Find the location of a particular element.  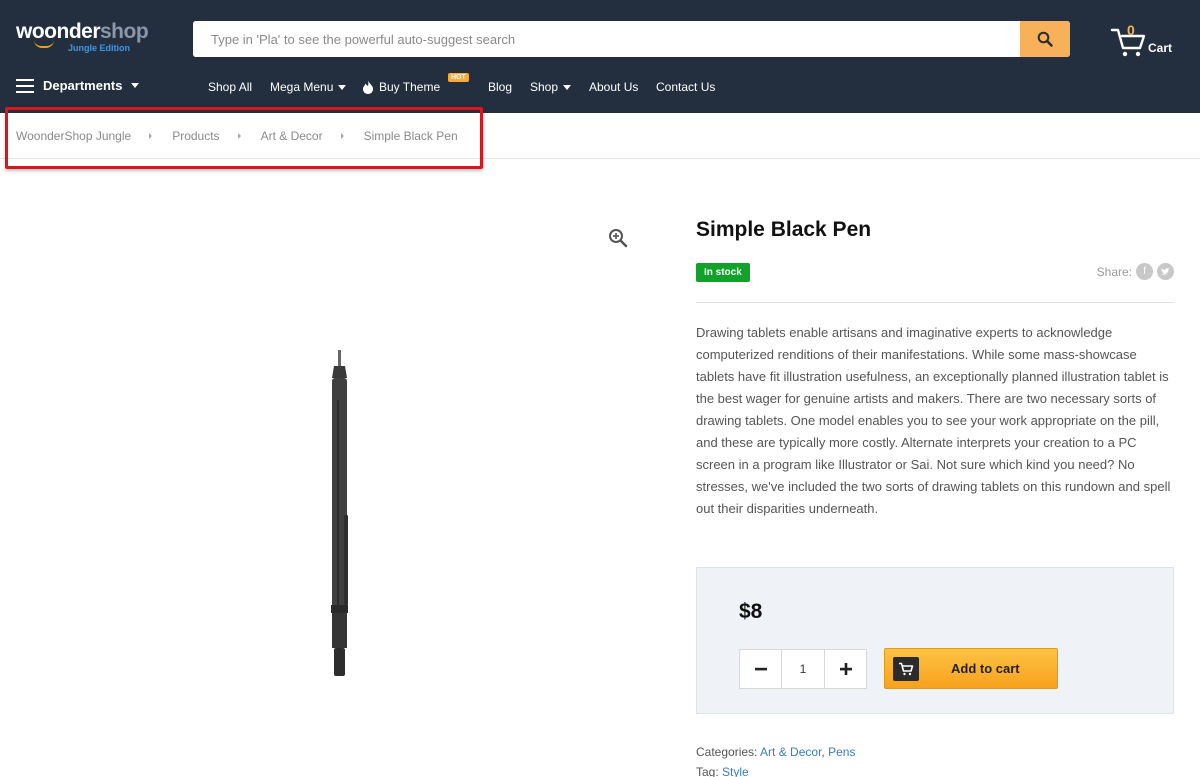

quantity-stepper is located at coordinates (803, 669).